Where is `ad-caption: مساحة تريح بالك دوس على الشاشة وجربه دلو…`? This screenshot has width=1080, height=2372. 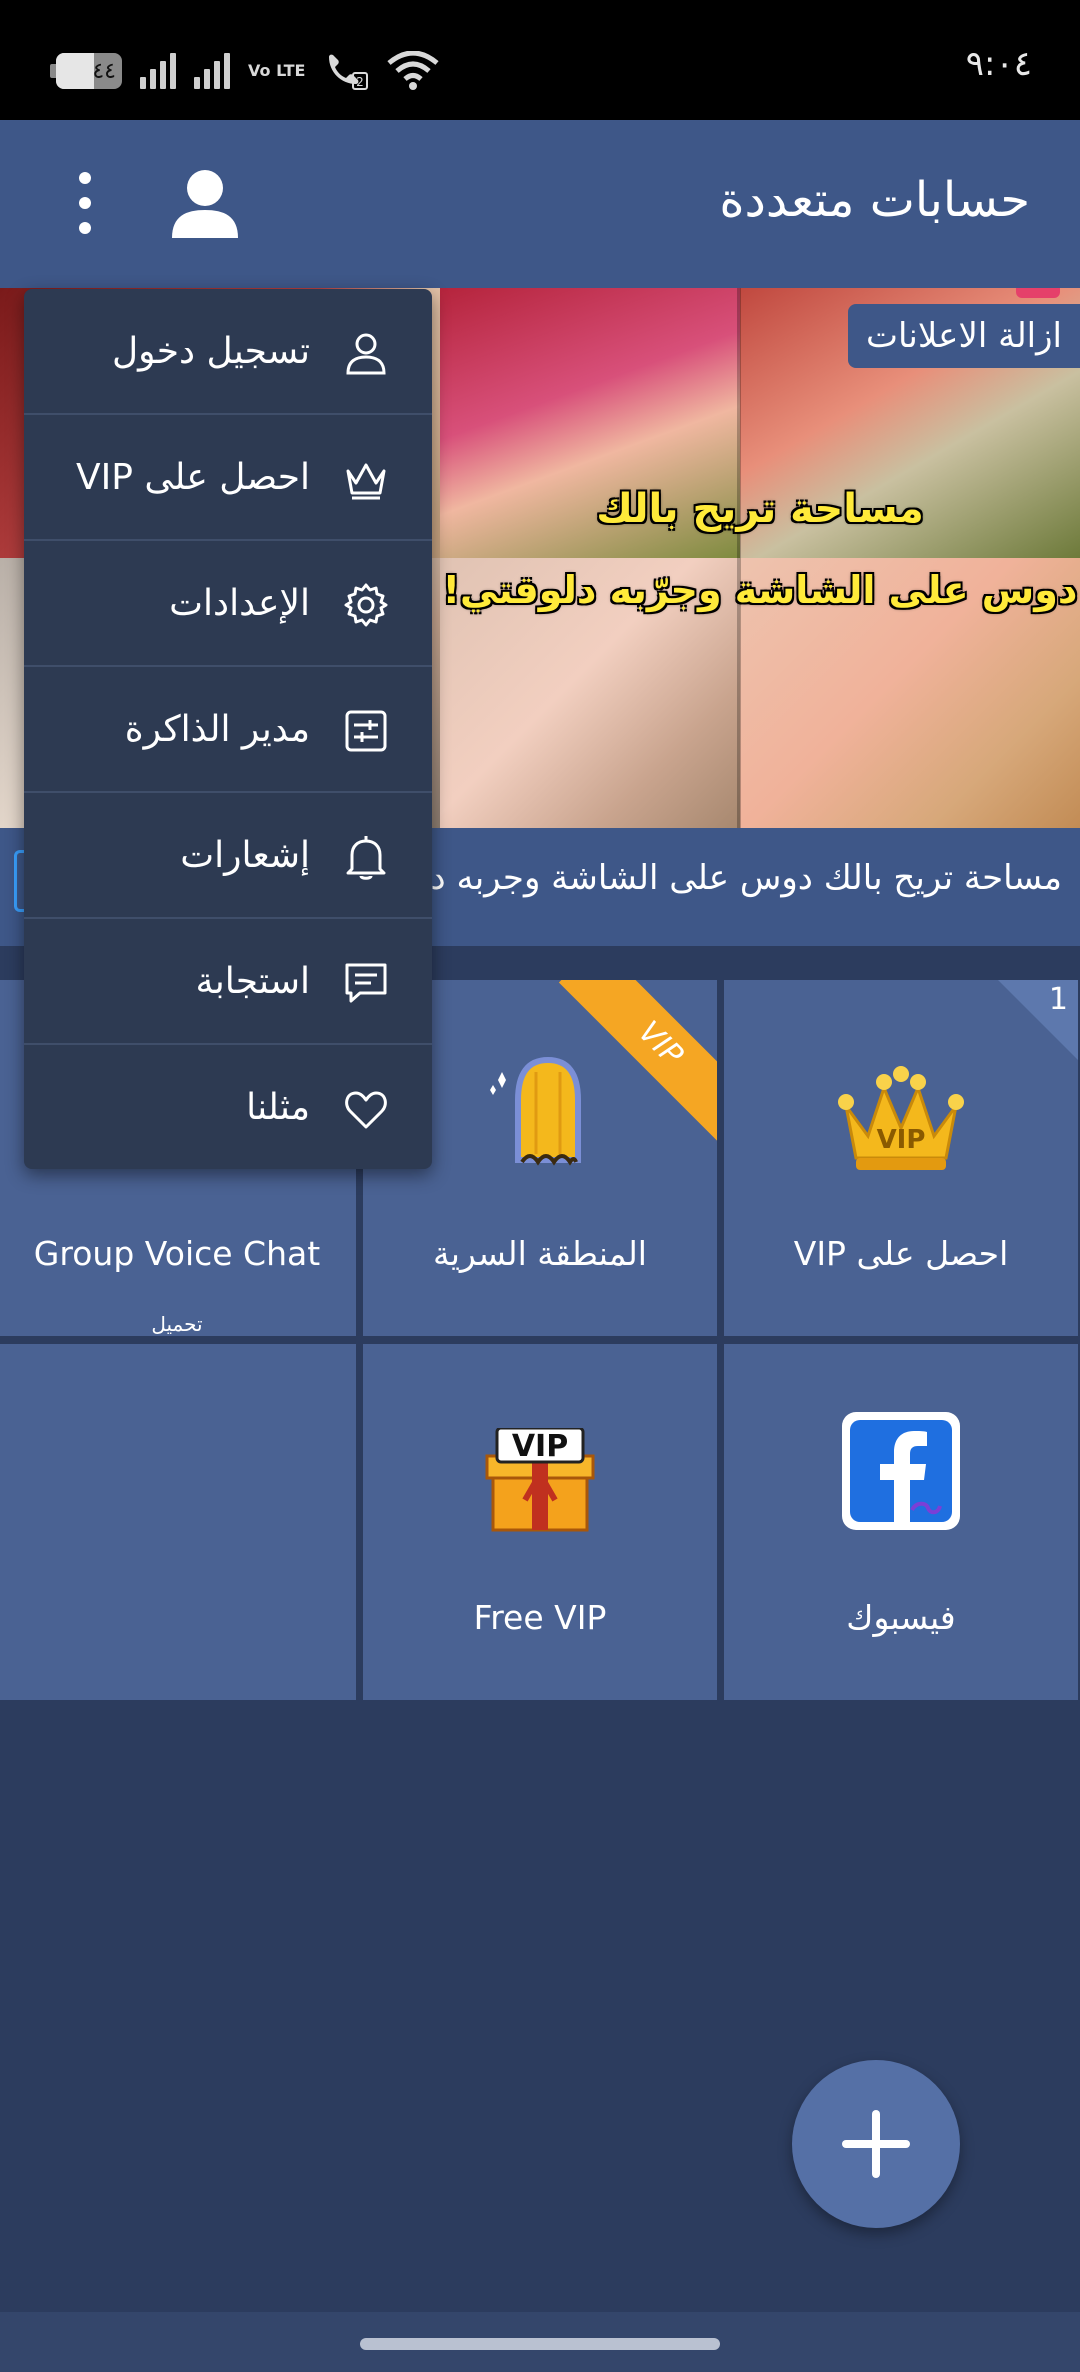
ad-caption: مساحة تريح بالك دوس على الشاشة وجربه دلو… is located at coordinates (698, 878).